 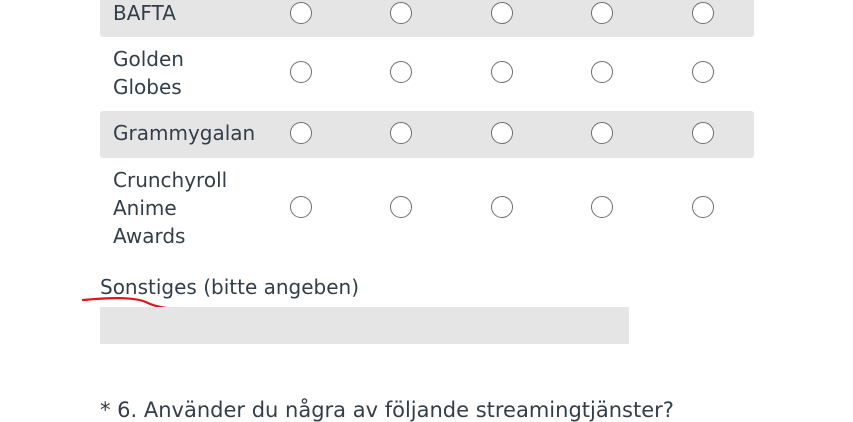 What do you see at coordinates (602, 13) in the screenshot?
I see `radio-bafta-col4` at bounding box center [602, 13].